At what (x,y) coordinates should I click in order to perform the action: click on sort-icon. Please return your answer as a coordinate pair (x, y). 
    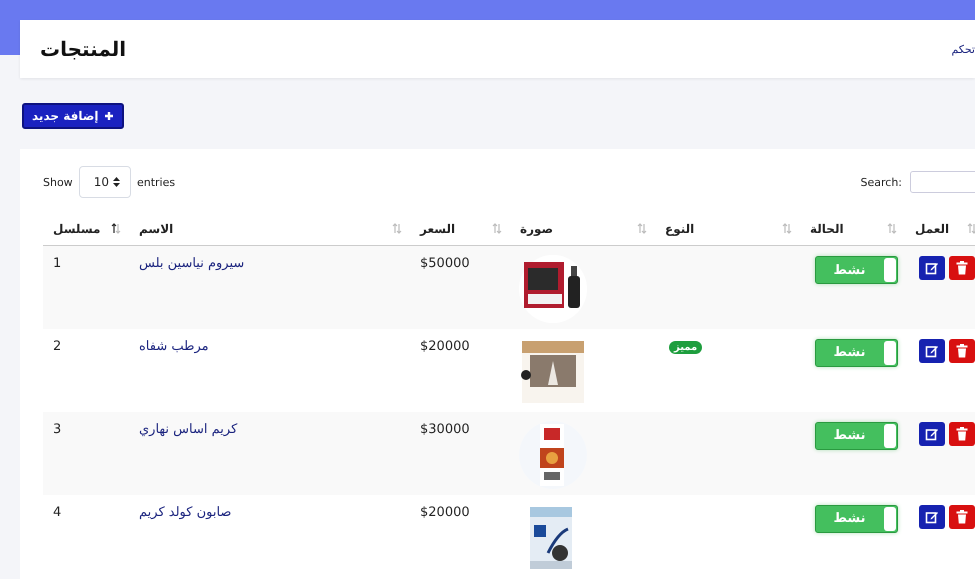
    Looking at the image, I should click on (116, 228).